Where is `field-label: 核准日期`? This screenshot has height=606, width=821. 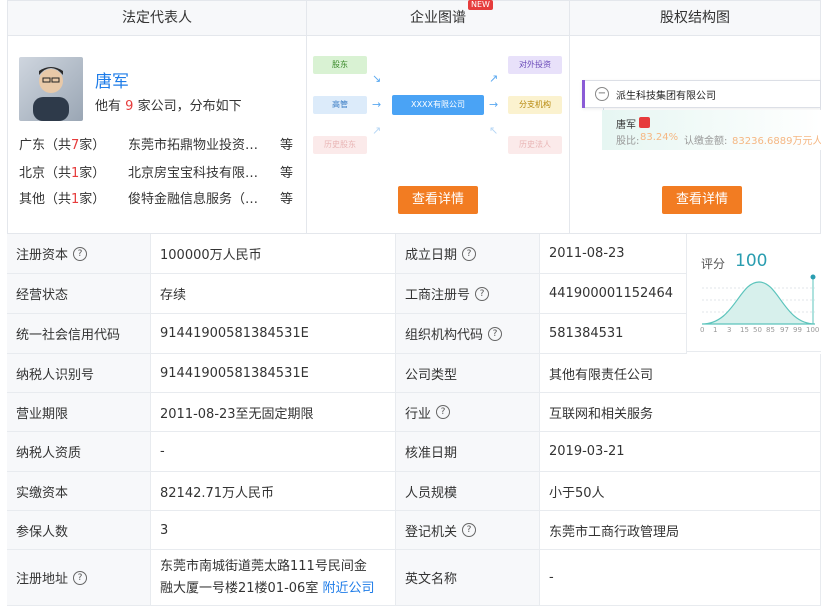
field-label: 核准日期 is located at coordinates (431, 453).